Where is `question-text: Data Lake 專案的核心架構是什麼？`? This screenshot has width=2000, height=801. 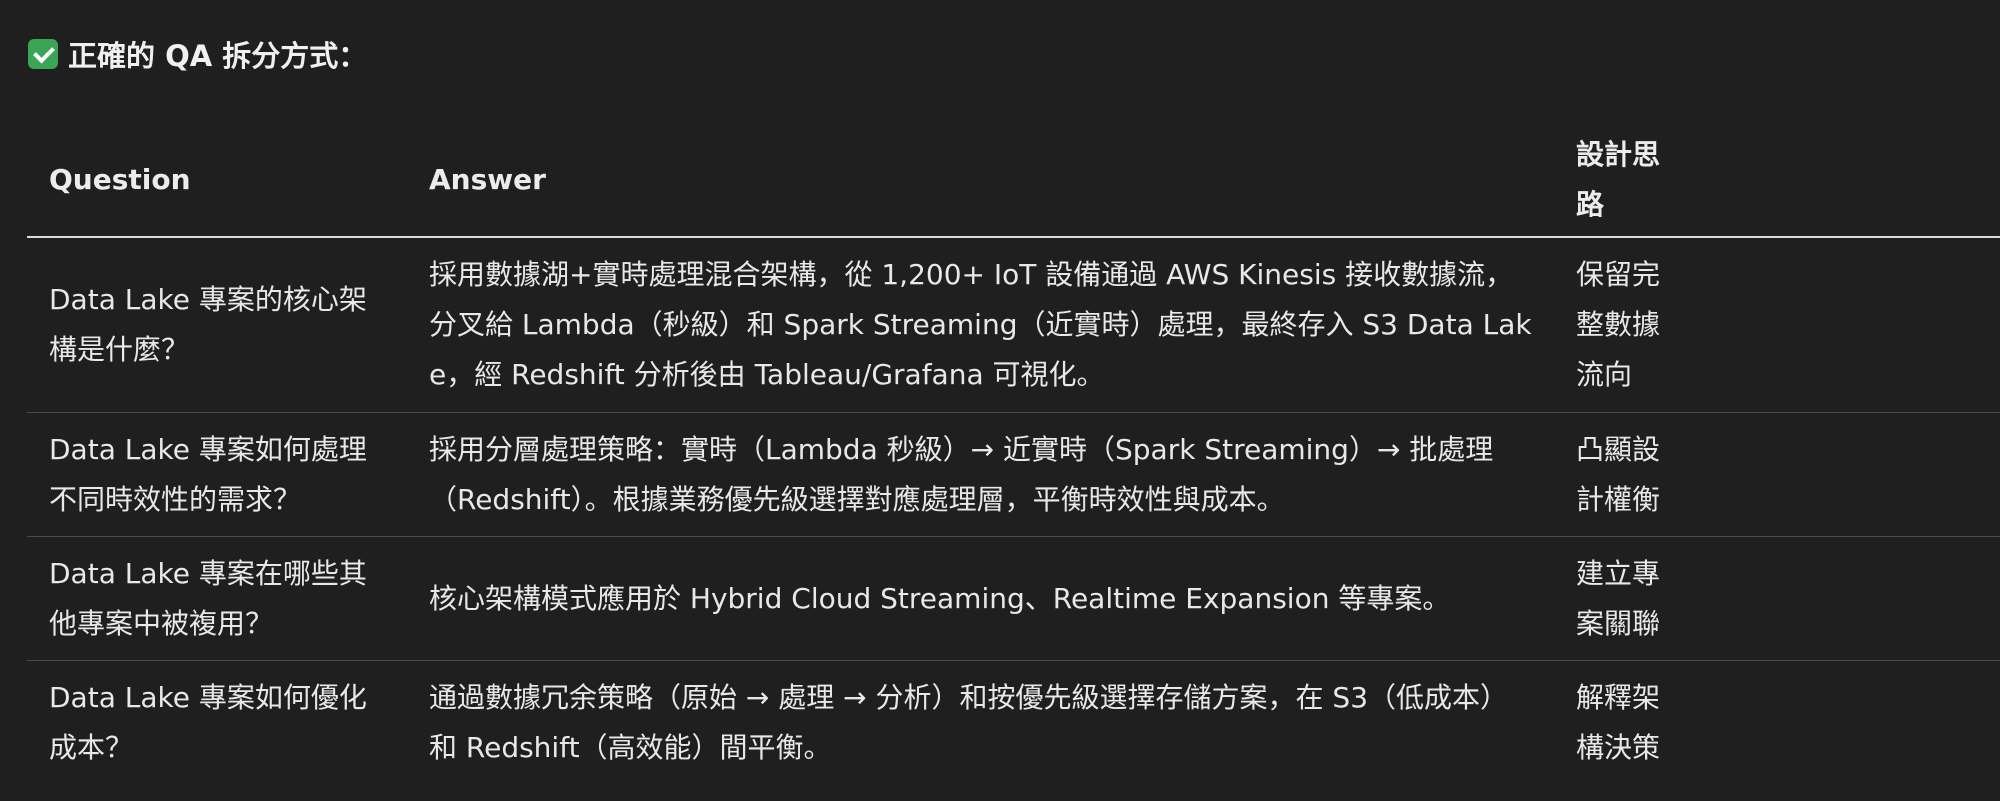 question-text: Data Lake 專案的核心架構是什麼？ is located at coordinates (208, 324).